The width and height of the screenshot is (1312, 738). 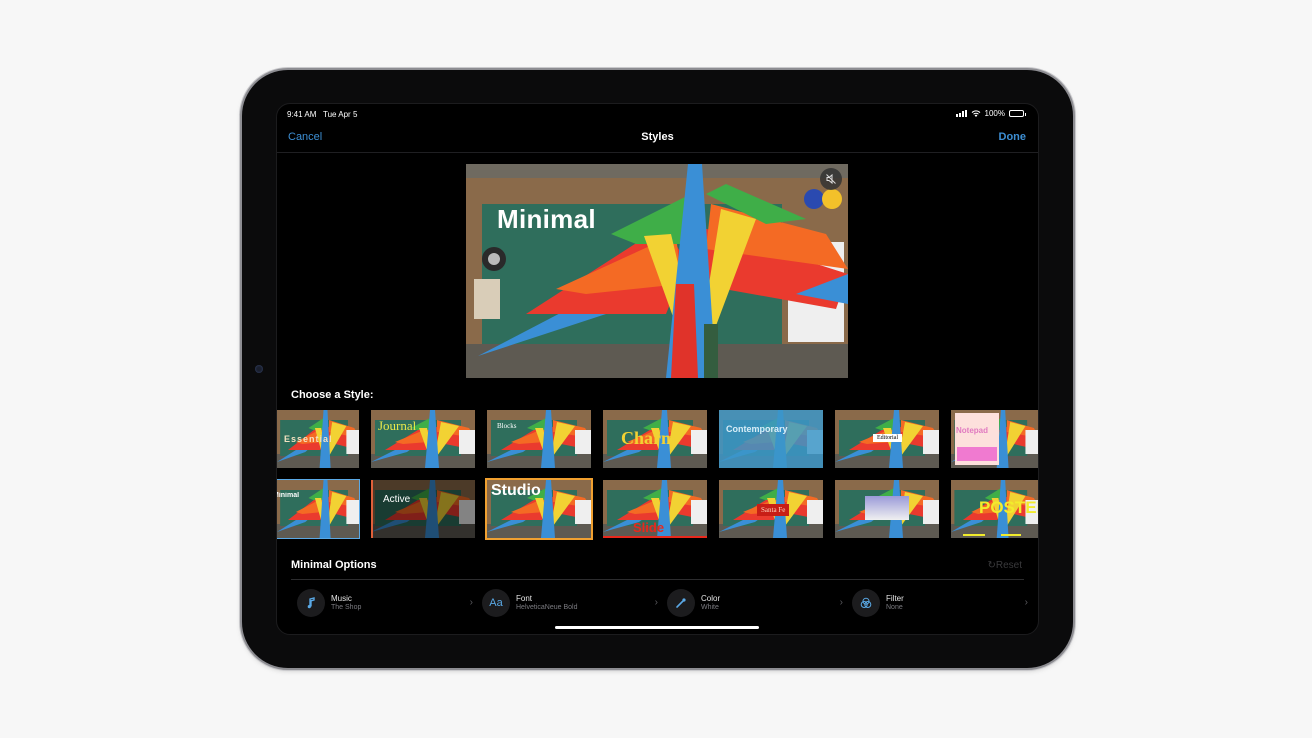 I want to click on speaker-slash-icon, so click(x=831, y=179).